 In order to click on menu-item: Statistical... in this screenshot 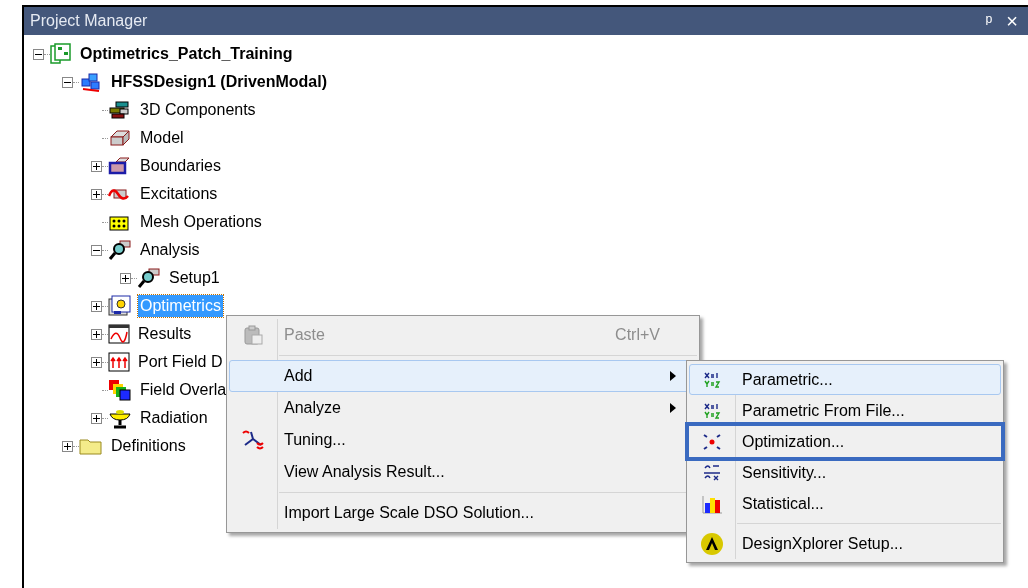, I will do `click(845, 503)`.